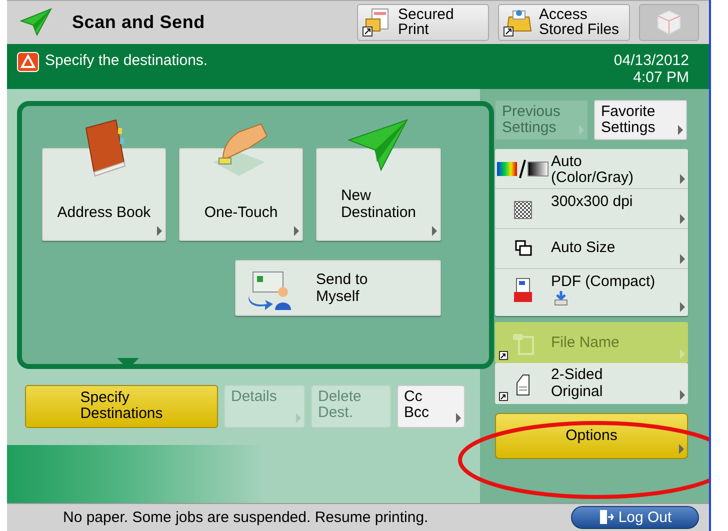 The height and width of the screenshot is (531, 728). Describe the element at coordinates (591, 208) in the screenshot. I see `settings-item: 300x300 dpi` at that location.